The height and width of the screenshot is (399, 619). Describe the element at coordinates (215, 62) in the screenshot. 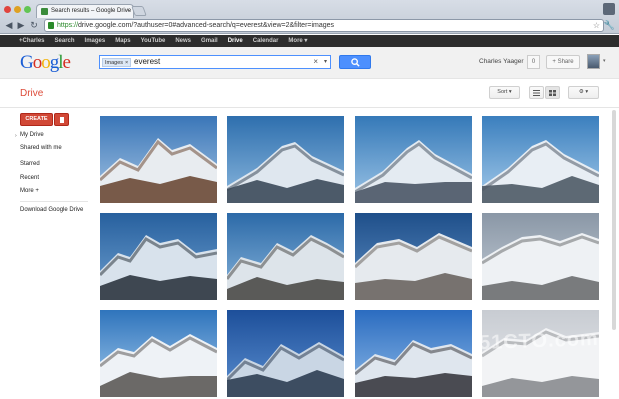

I see `search-input: Images × everest × ▾` at that location.